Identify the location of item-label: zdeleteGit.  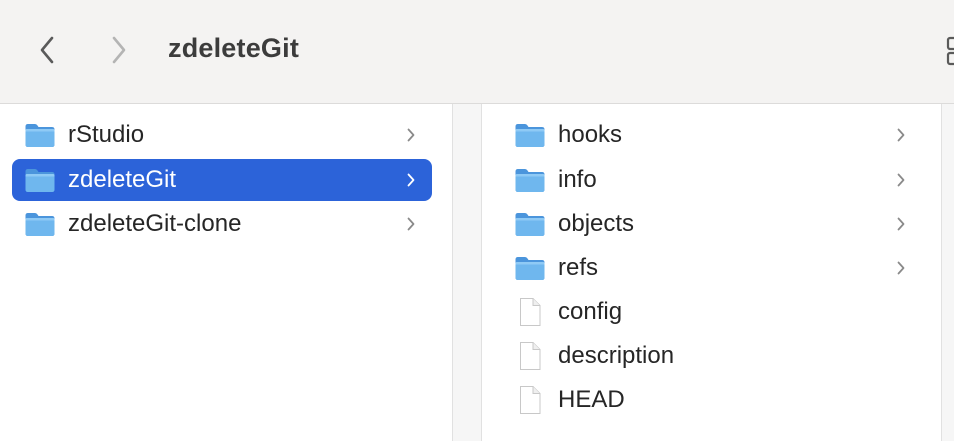
(122, 179).